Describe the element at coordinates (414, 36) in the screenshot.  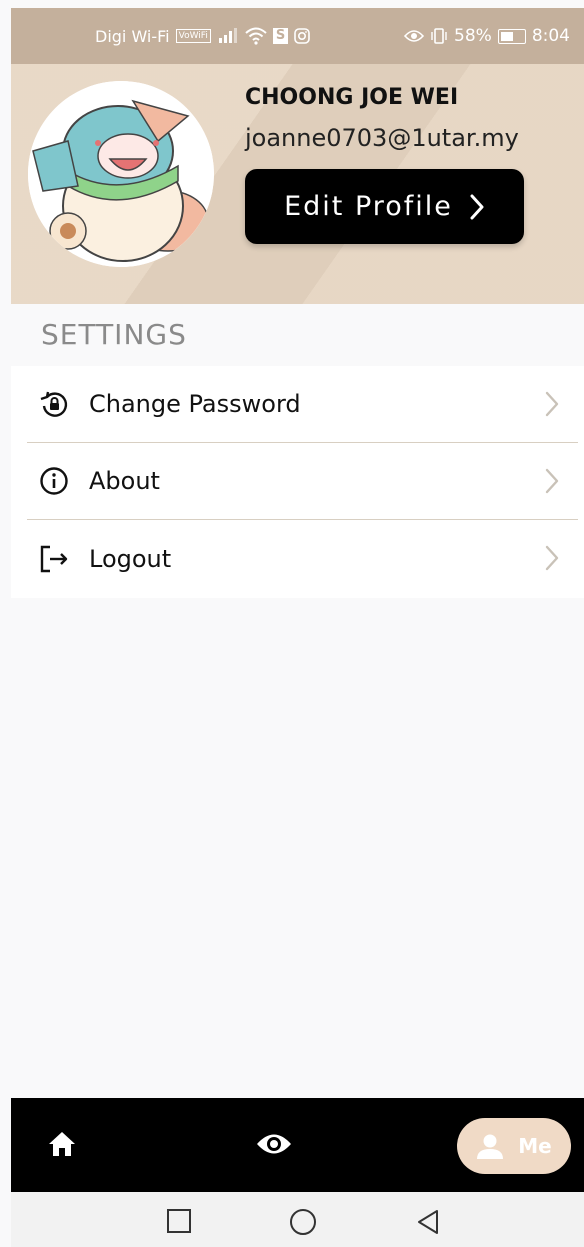
I see `eye-comfort-icon` at that location.